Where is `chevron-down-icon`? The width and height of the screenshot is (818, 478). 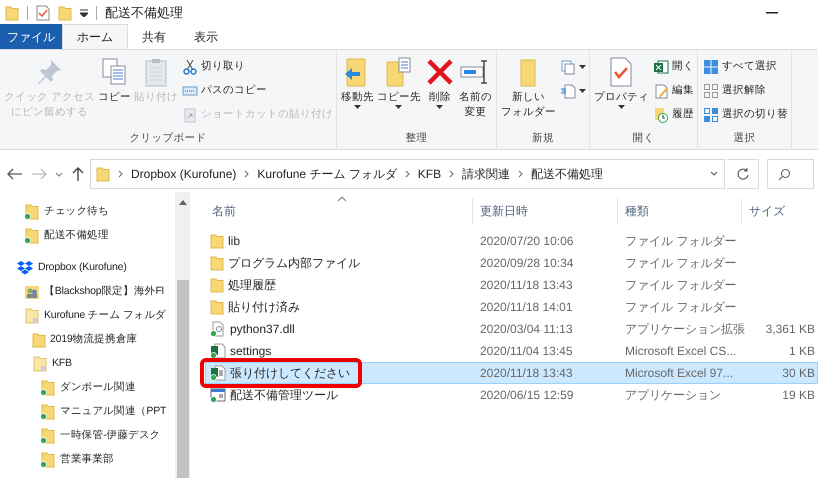 chevron-down-icon is located at coordinates (714, 174).